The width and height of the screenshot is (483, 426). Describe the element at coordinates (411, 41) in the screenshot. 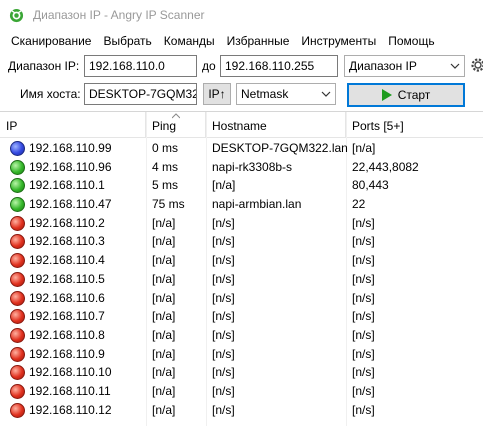

I see `menu-help: Помощь` at that location.